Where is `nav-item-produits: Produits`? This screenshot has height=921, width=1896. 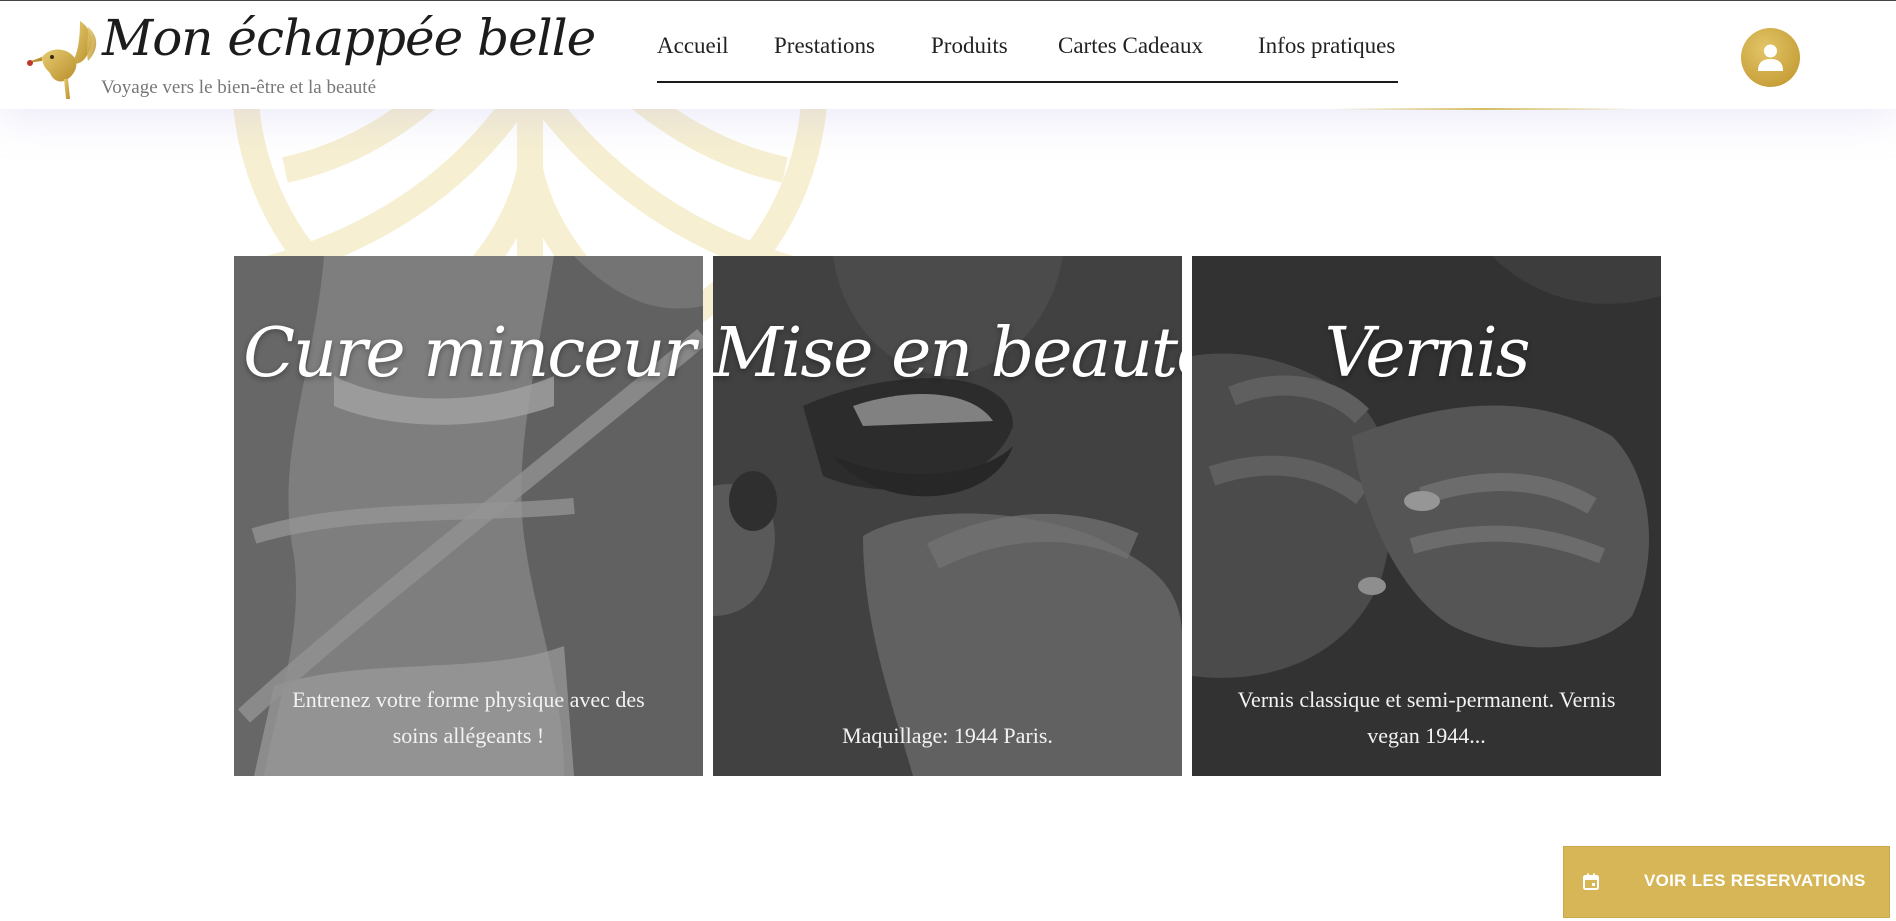
nav-item-produits: Produits is located at coordinates (969, 46).